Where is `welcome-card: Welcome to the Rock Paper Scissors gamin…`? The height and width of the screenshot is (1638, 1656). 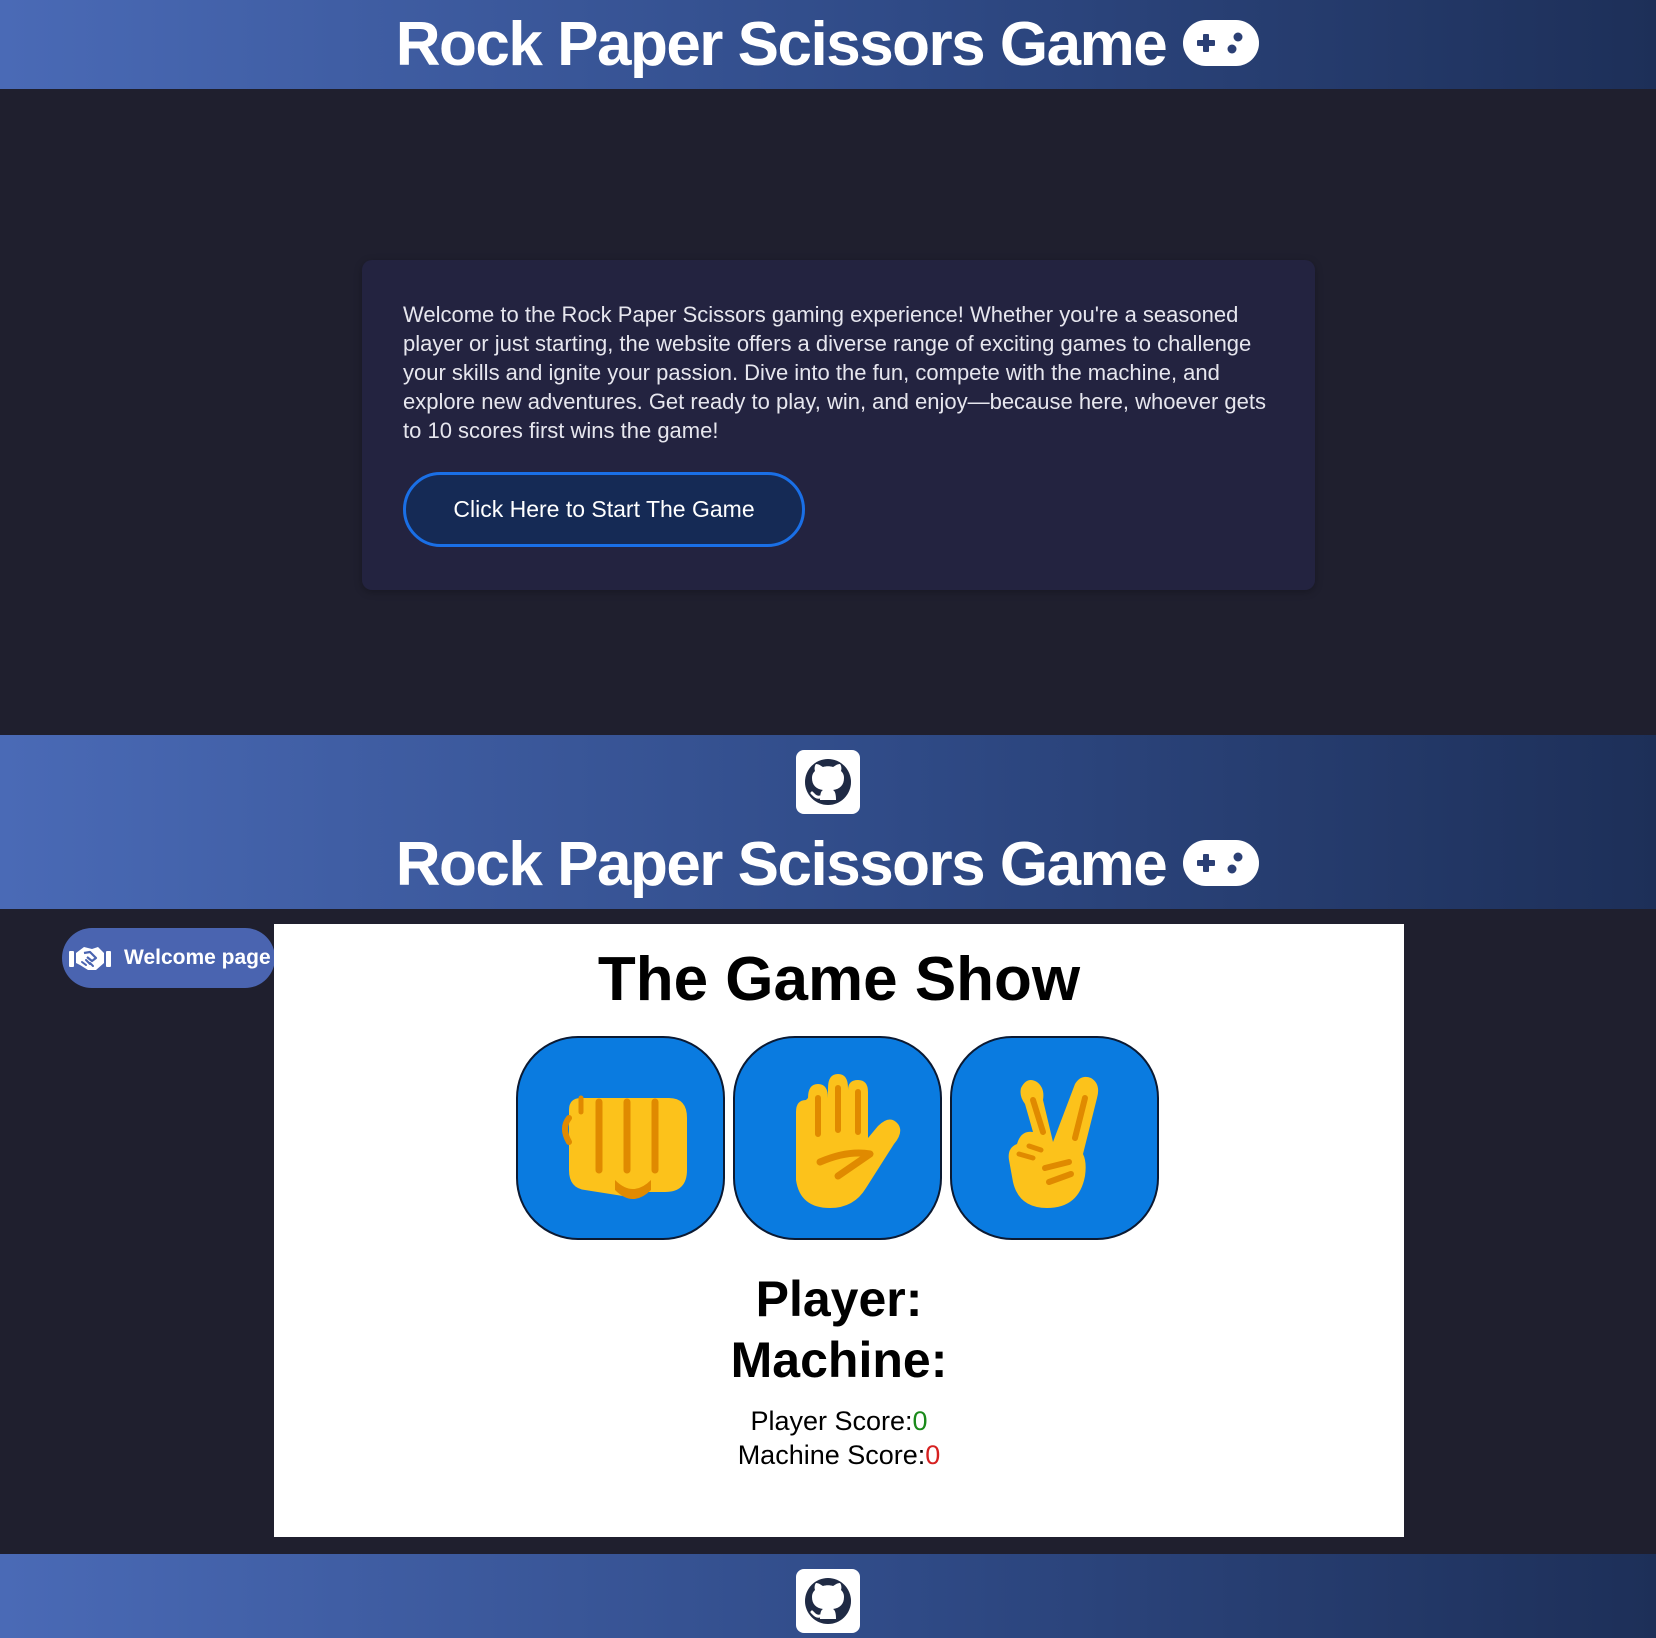
welcome-card: Welcome to the Rock Paper Scissors gamin… is located at coordinates (838, 425).